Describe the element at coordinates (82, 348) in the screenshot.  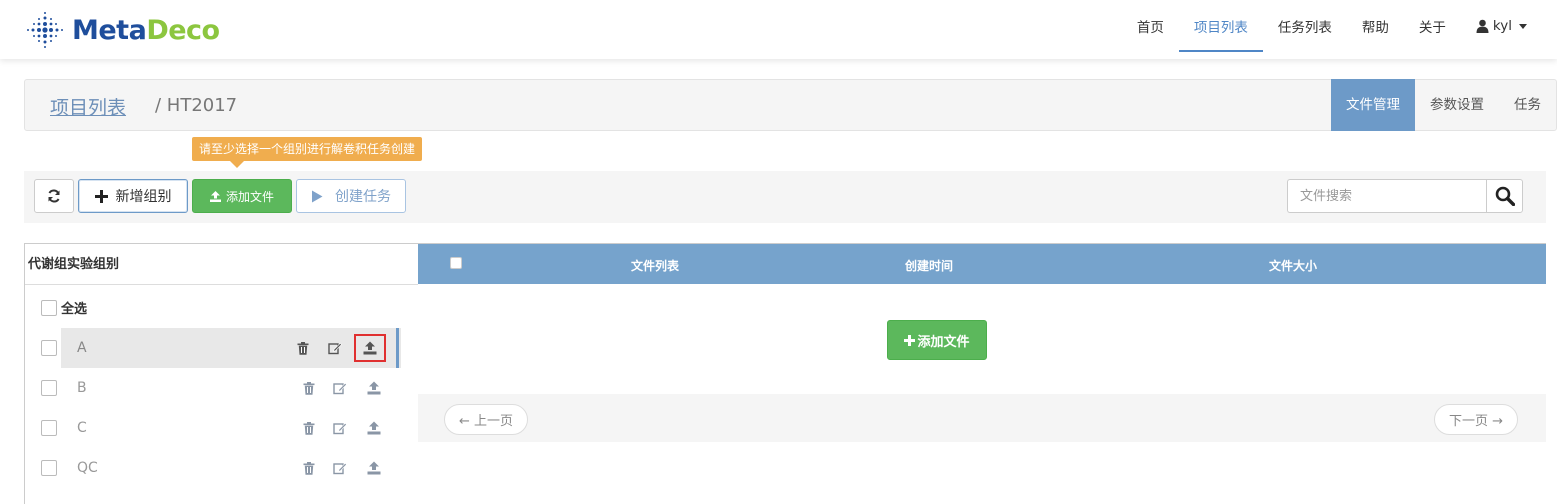
I see `group-name: A` at that location.